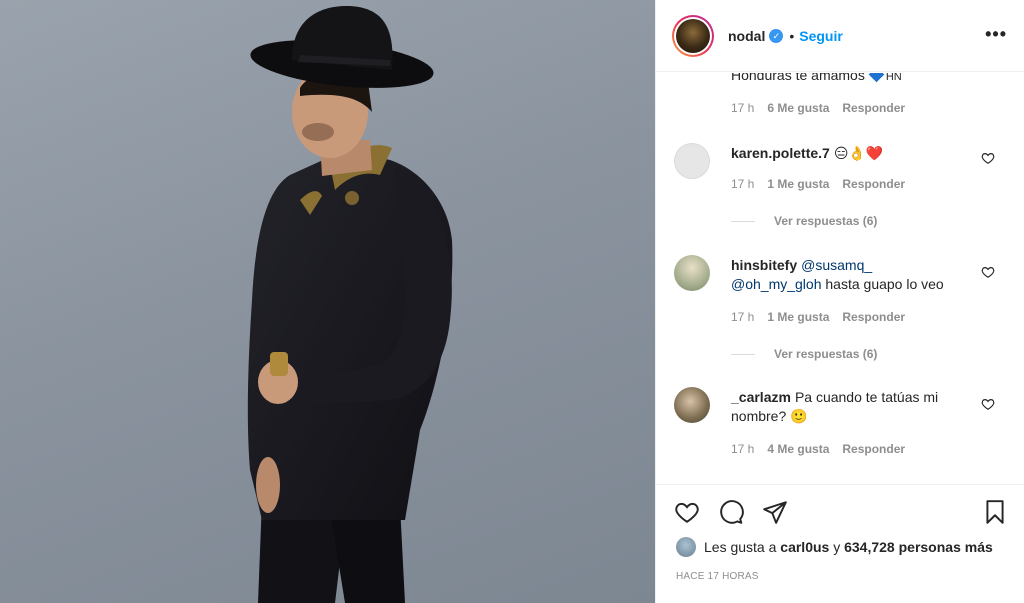  What do you see at coordinates (776, 35) in the screenshot?
I see `verified-icon: ✓` at bounding box center [776, 35].